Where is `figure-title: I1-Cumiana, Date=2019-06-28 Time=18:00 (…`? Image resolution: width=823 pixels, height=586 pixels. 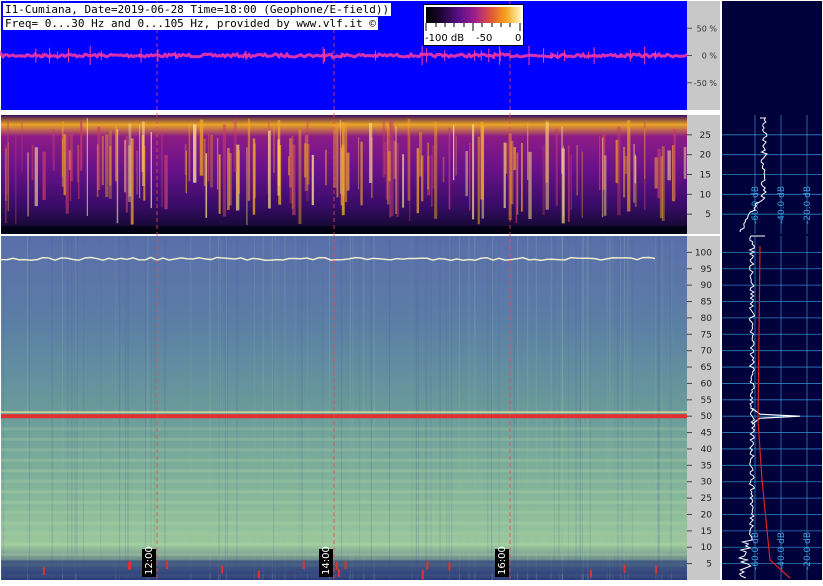 figure-title: I1-Cumiana, Date=2019-06-28 Time=18:00 (… is located at coordinates (197, 9).